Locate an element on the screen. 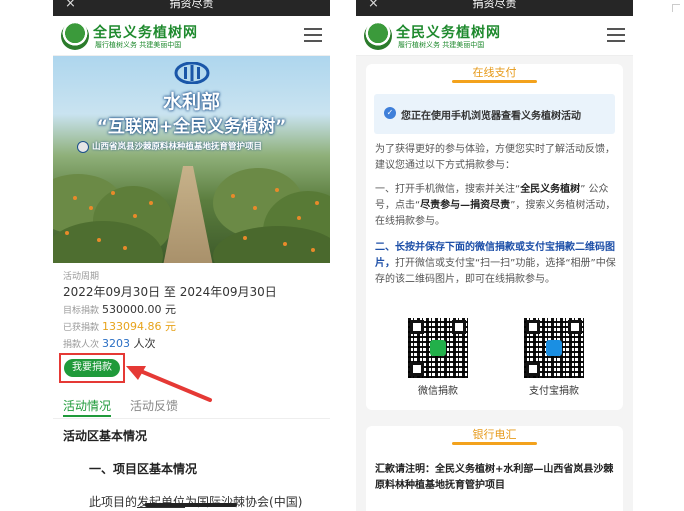  home-indicator is located at coordinates (191, 505).